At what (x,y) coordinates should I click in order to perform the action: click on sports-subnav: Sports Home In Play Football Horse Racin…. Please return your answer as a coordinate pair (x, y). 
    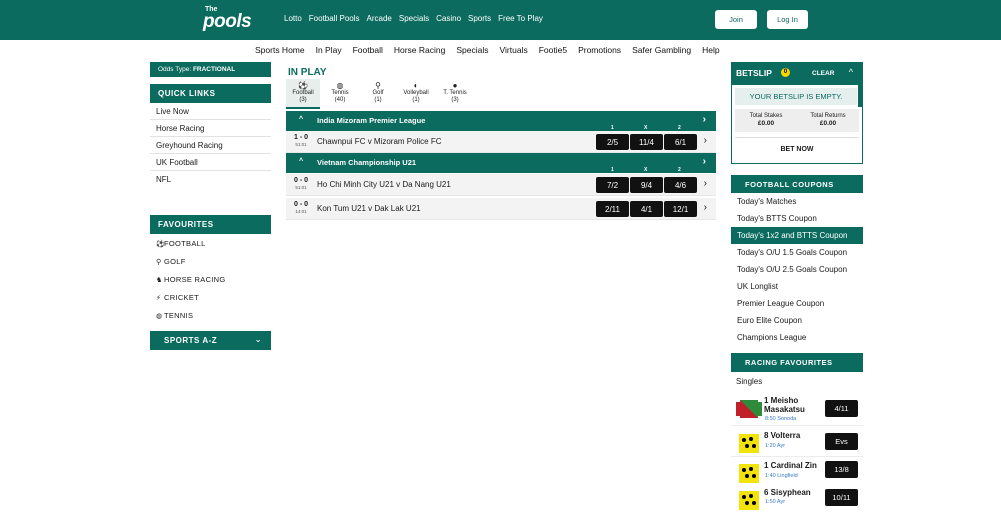
    Looking at the image, I should click on (493, 50).